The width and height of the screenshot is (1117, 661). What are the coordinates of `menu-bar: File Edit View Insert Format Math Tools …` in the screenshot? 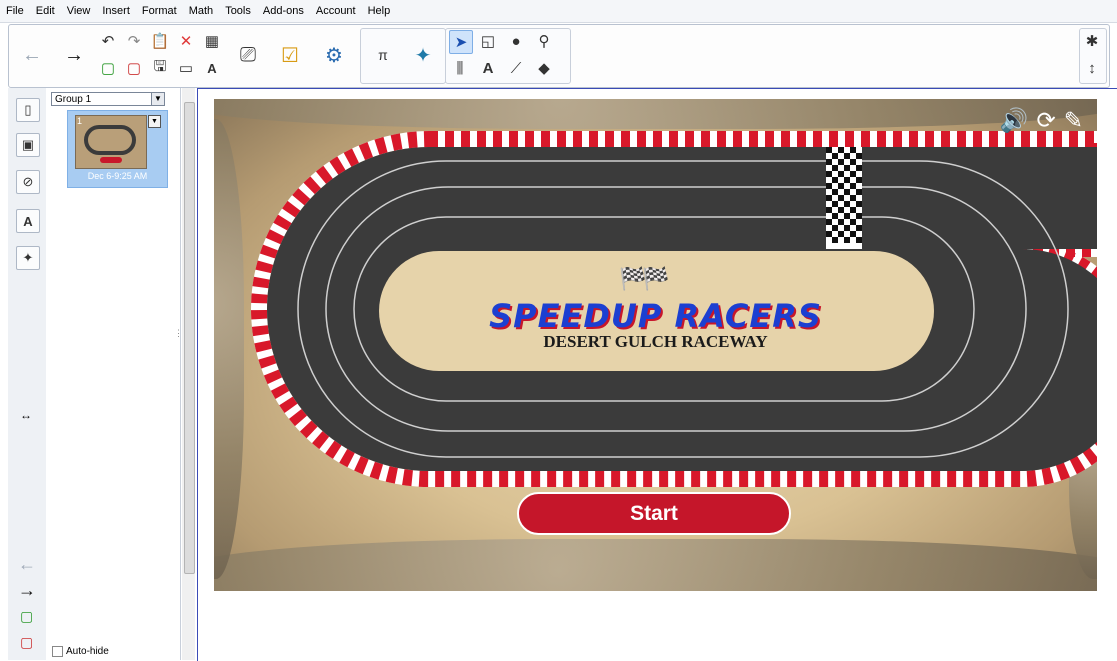 It's located at (558, 11).